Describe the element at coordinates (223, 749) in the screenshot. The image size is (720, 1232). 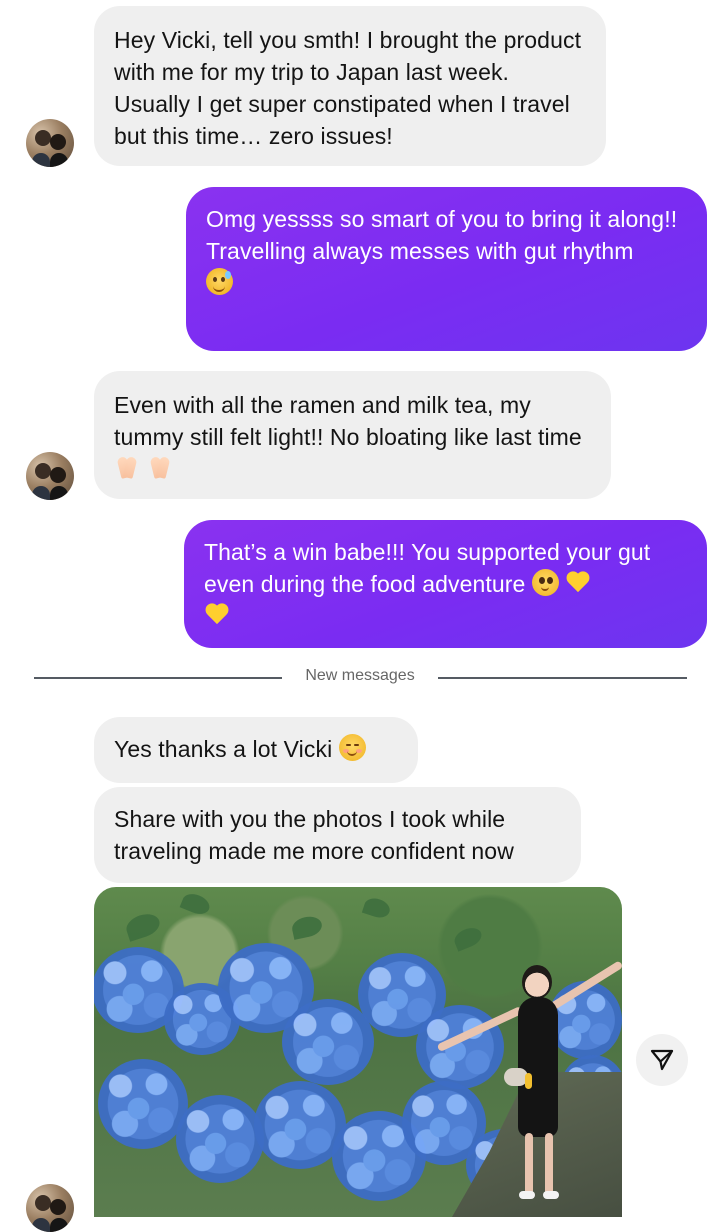
I see `message-text: Yes thanks a lot Vicki` at that location.